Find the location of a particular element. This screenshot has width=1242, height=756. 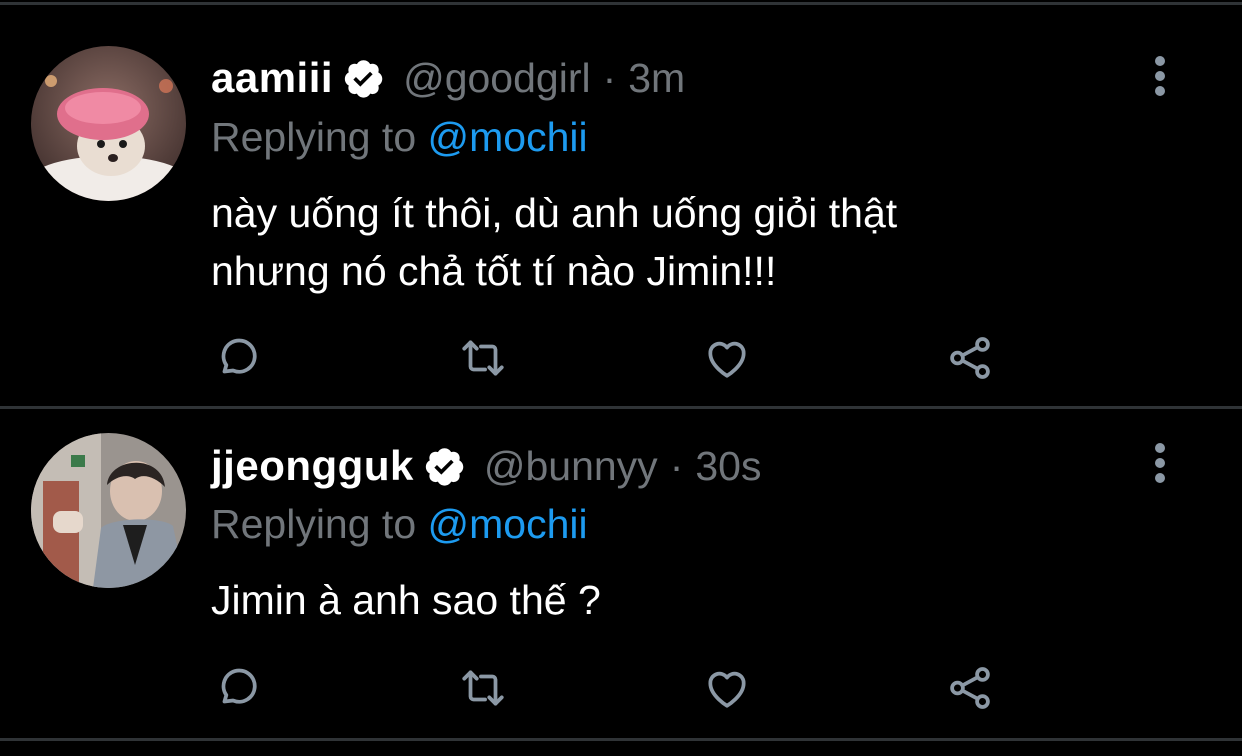

tweet-text-line: này uống ít thôi, dù anh uống giỏi thật is located at coordinates (554, 213).